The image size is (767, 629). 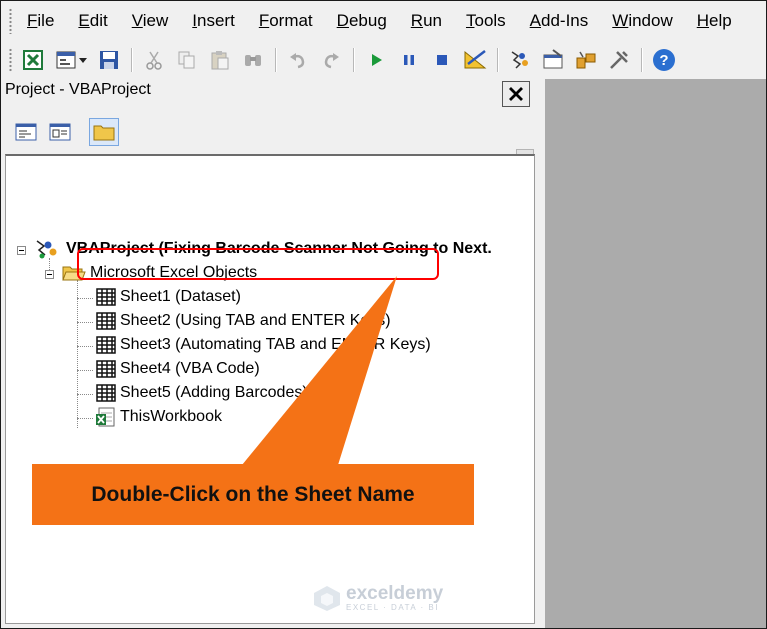 I want to click on exceldemy-watermark: exceldemy EXCEL · DATA · BI, so click(x=377, y=598).